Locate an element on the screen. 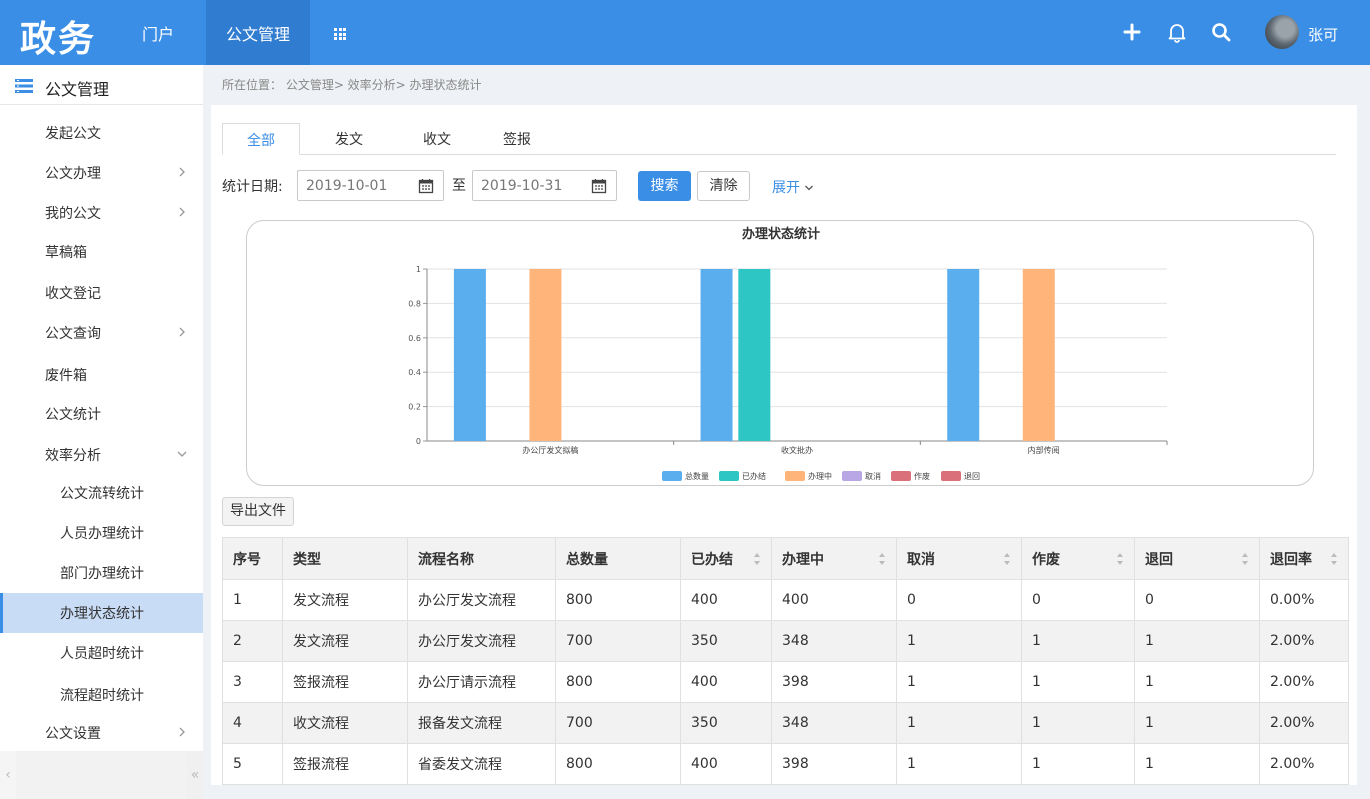 This screenshot has height=799, width=1370. sidebar-item-receive-register: 收文登记 is located at coordinates (101, 293).